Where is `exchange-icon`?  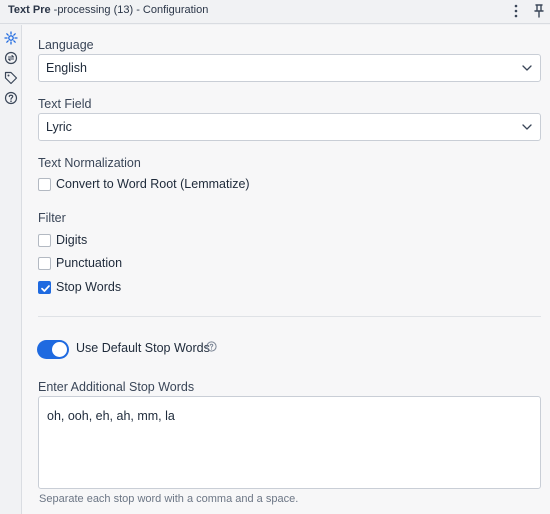 exchange-icon is located at coordinates (11, 58).